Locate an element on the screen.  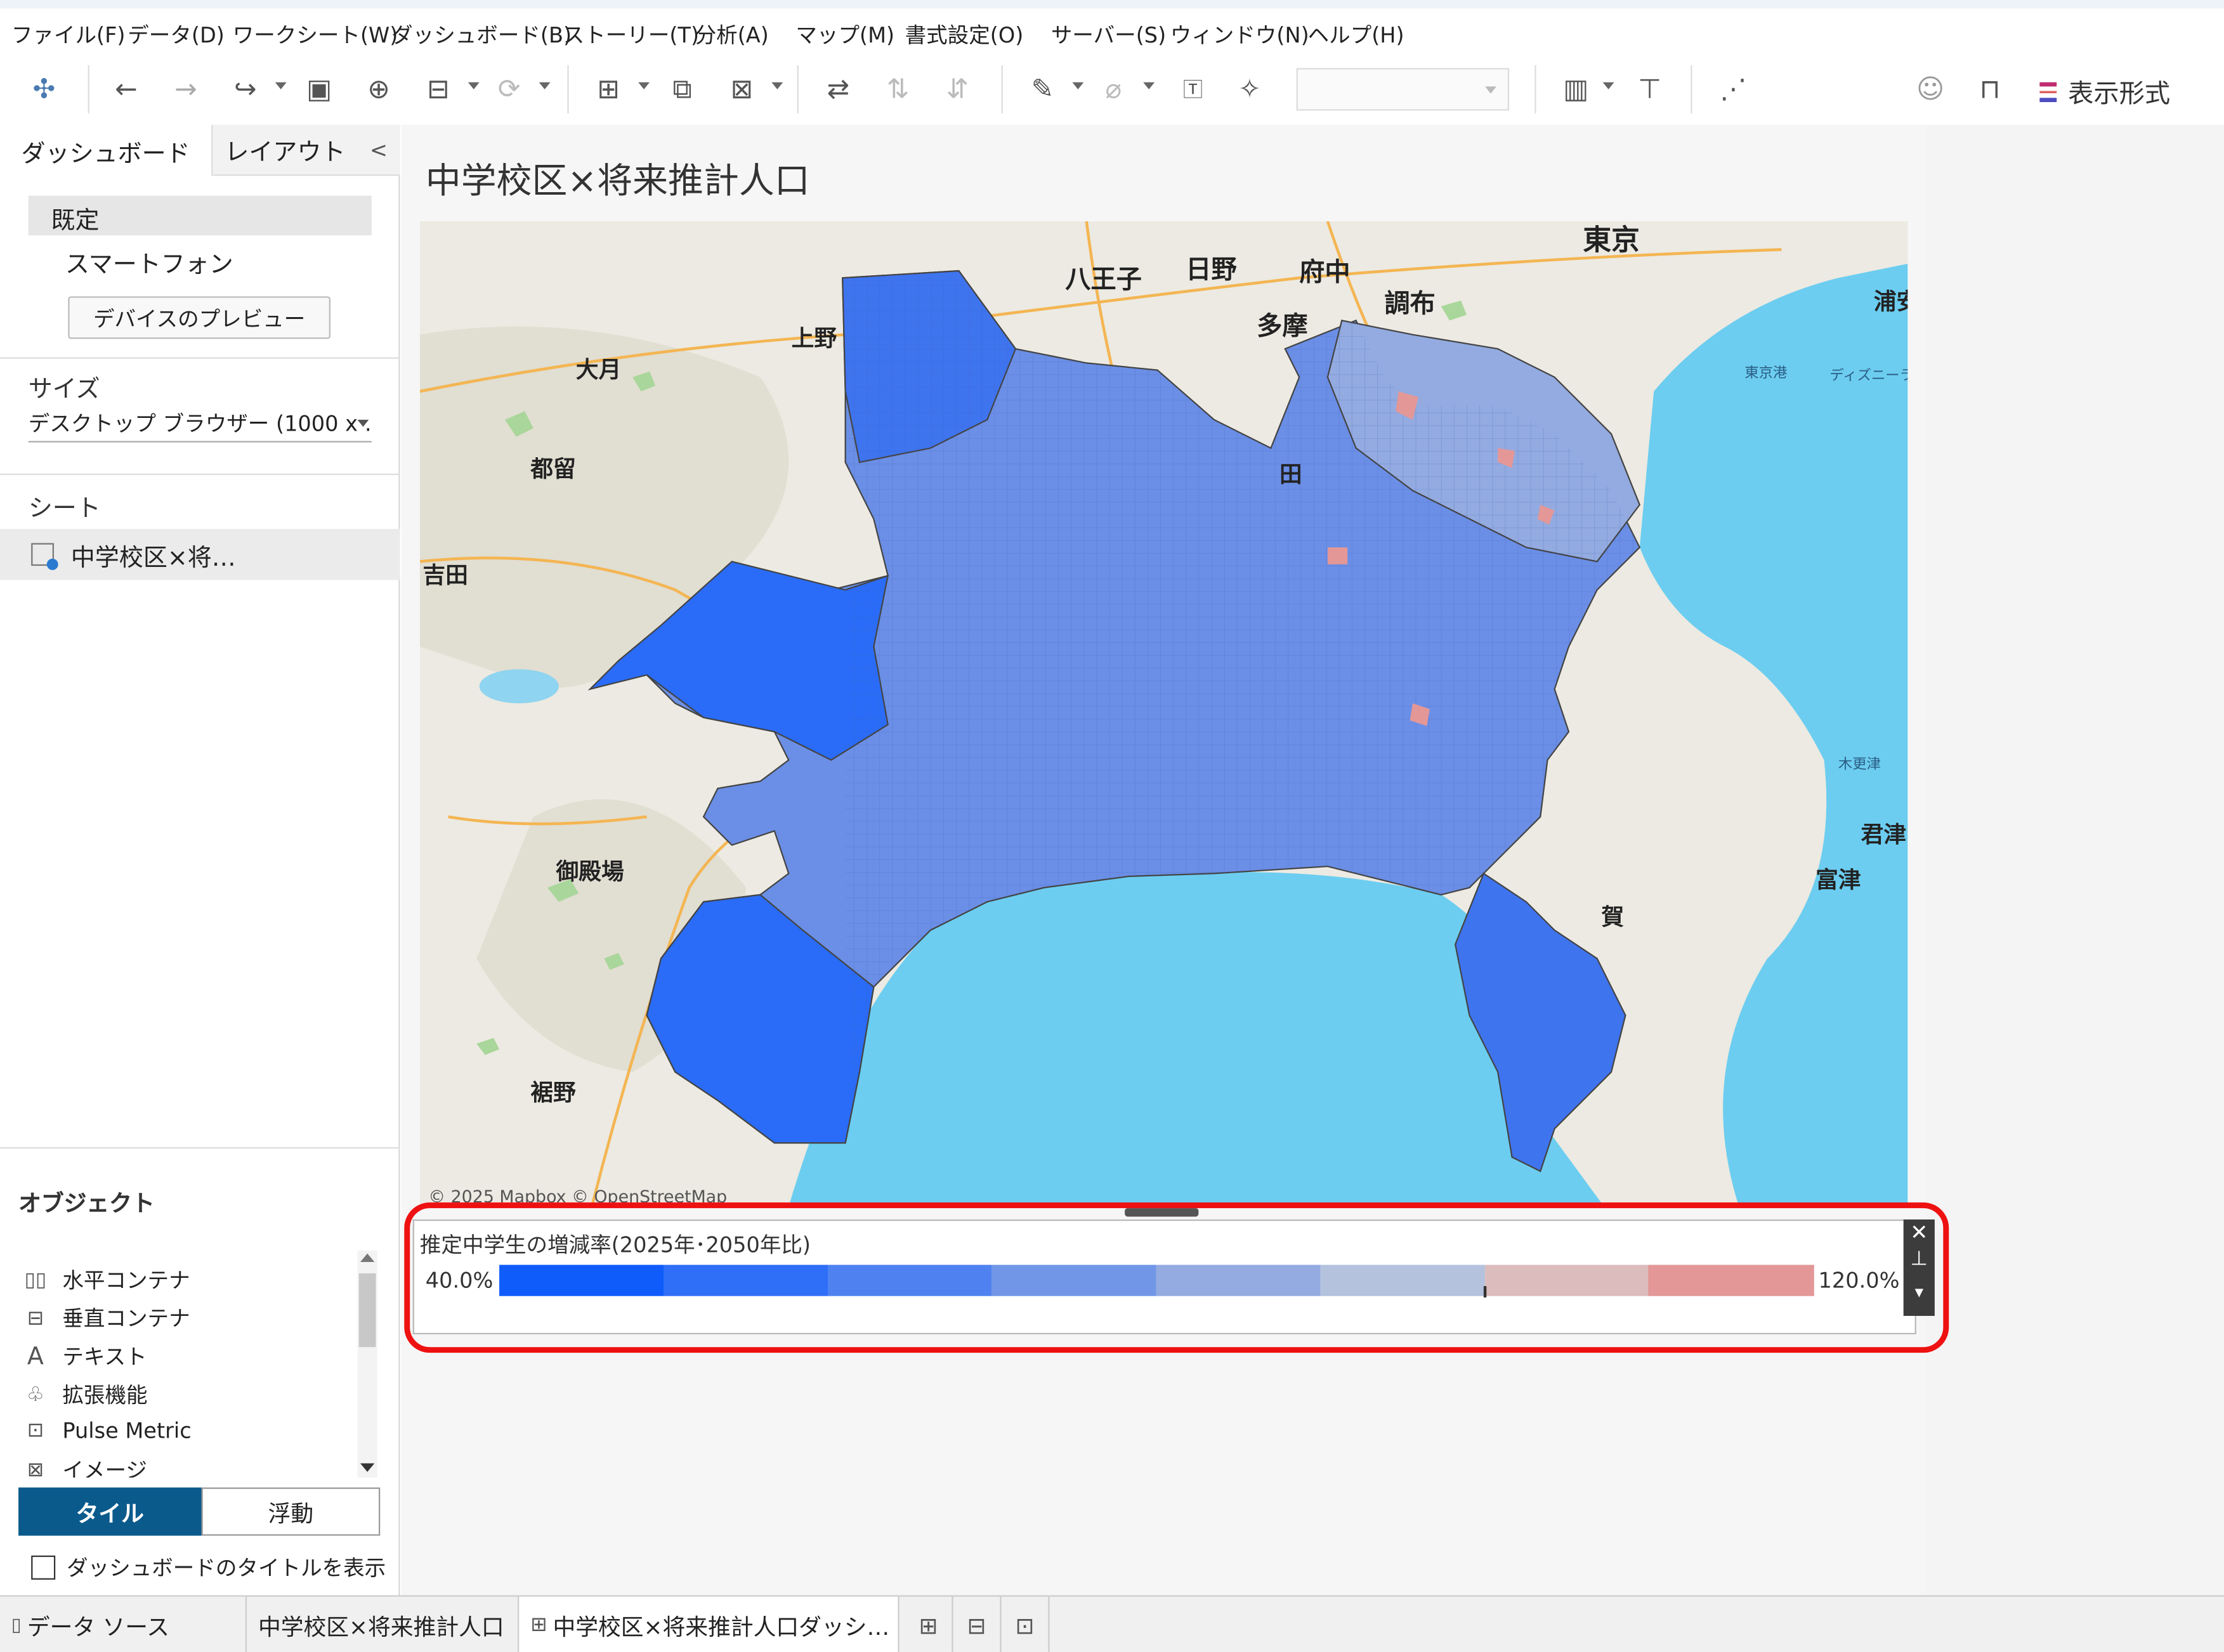
show-title-row: ダッシュボードのタイトルを表示 is located at coordinates (208, 1567).